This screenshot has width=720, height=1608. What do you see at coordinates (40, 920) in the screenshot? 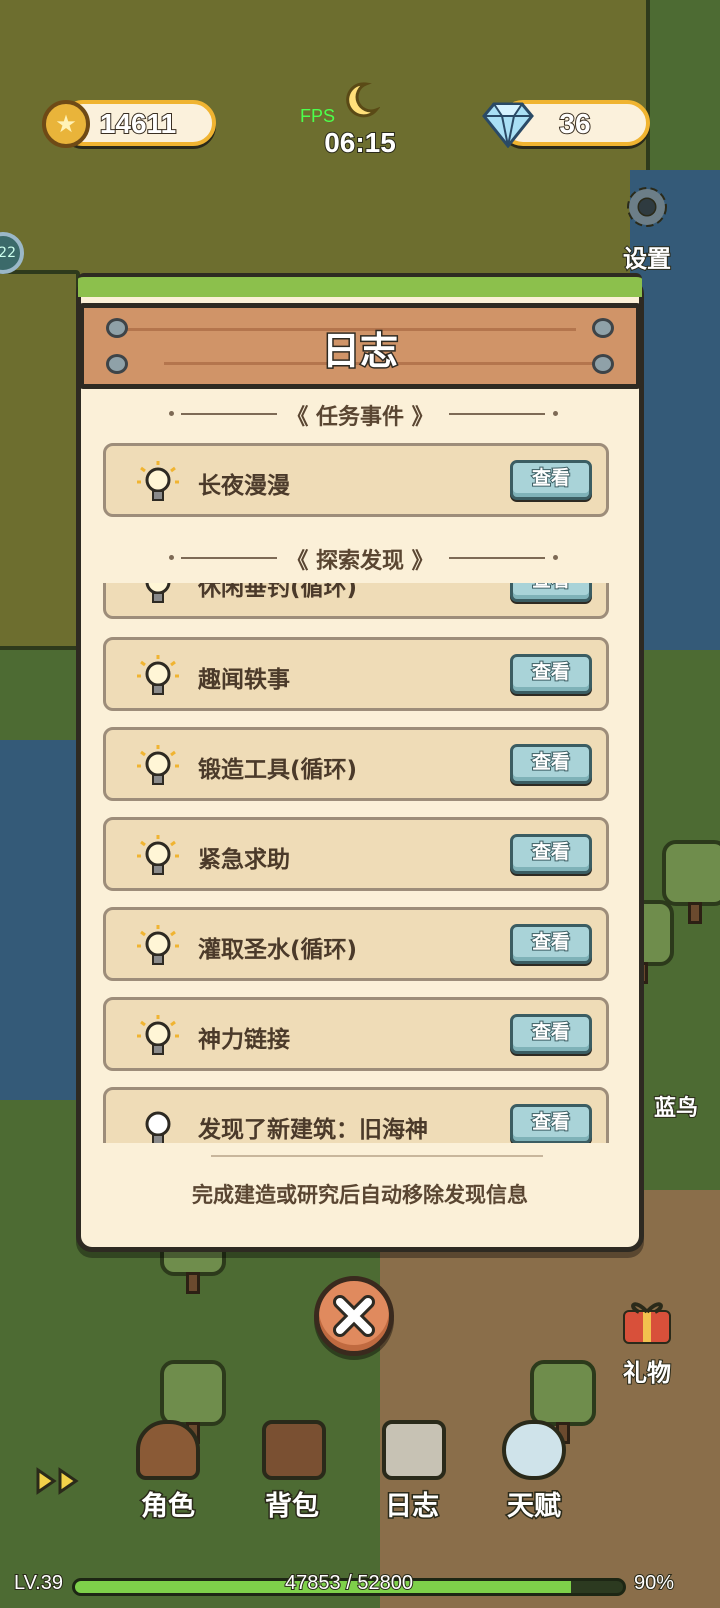
I see `river` at bounding box center [40, 920].